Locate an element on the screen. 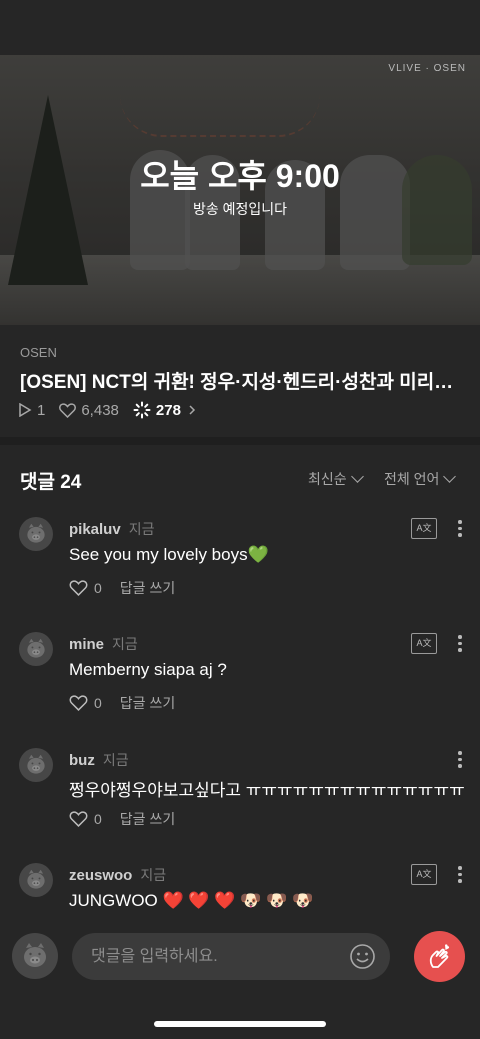 The width and height of the screenshot is (480, 1039). comment-text: 쩡우야쩡우야보고싶다고 ㅠㅠㅠㅠㅠㅠㅠㅠㅠㅠㅠㅠㅠㅠ is located at coordinates (267, 790).